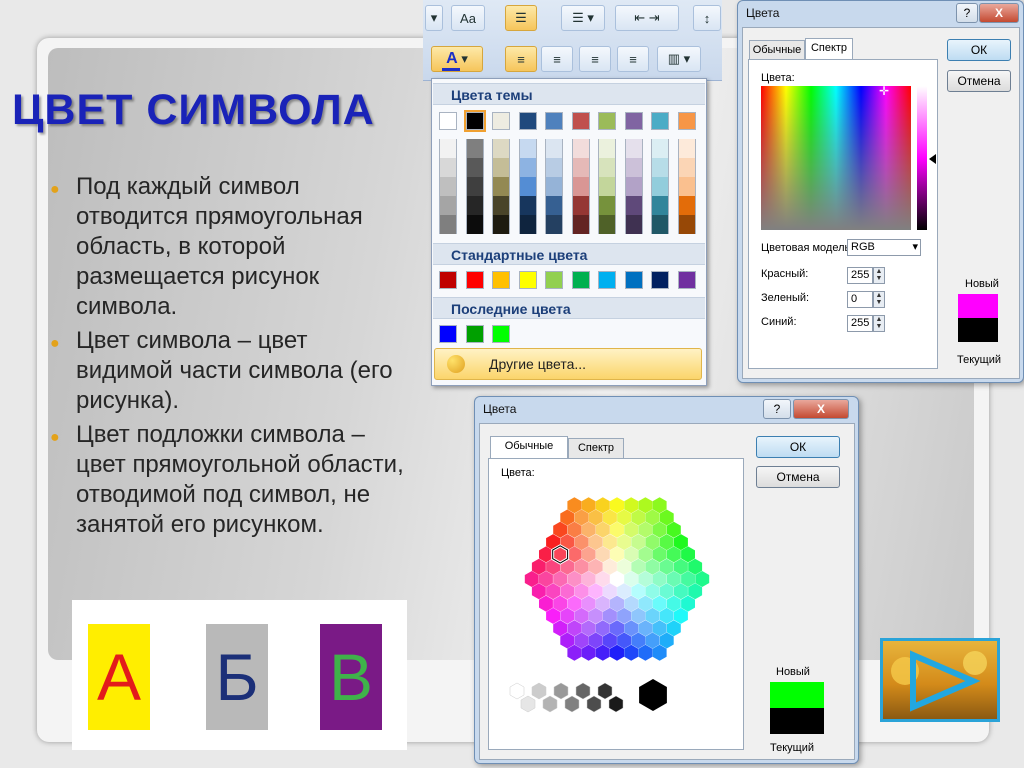 The height and width of the screenshot is (768, 1024). I want to click on change-case-button: Aa, so click(468, 18).